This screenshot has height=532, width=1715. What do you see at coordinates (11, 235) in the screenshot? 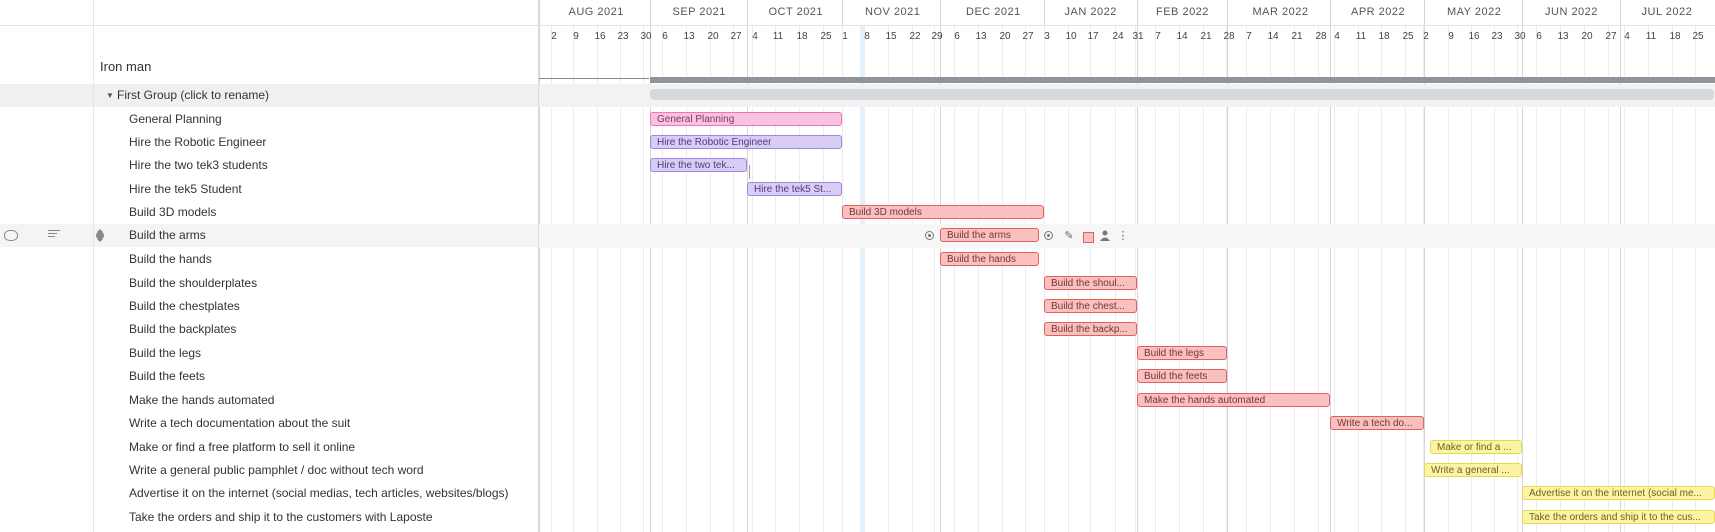
I see `comment-icon` at bounding box center [11, 235].